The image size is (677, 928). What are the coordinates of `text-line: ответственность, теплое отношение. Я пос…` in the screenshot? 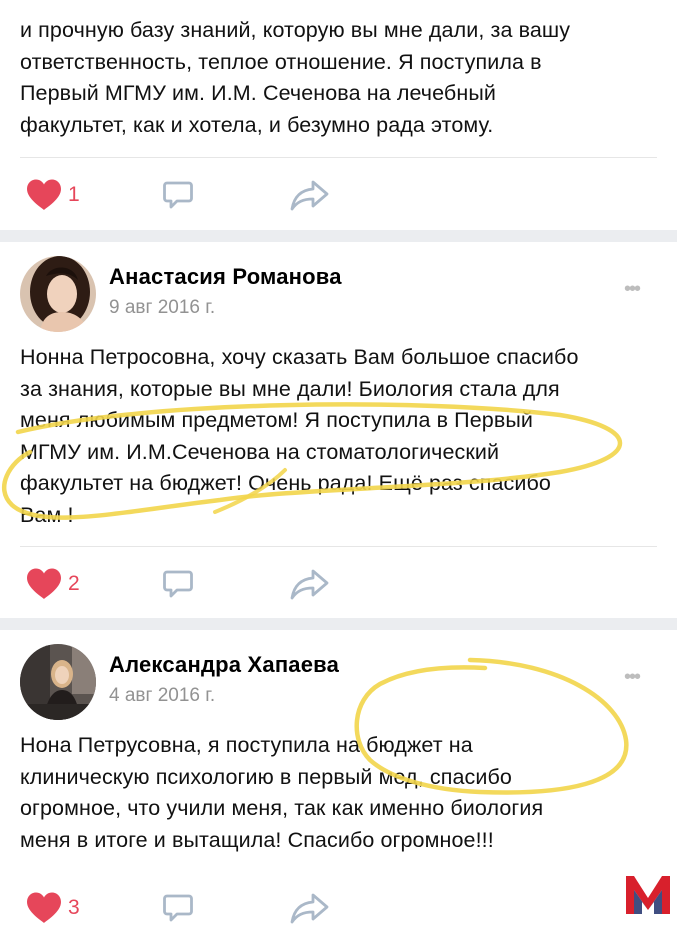 It's located at (281, 61).